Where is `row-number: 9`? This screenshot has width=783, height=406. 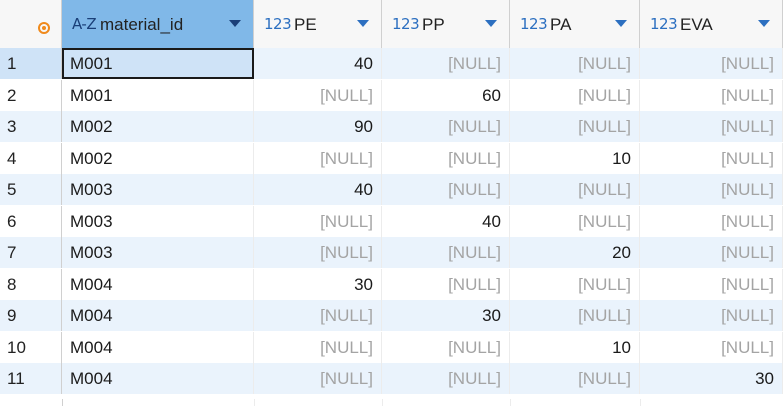 row-number: 9 is located at coordinates (31, 315).